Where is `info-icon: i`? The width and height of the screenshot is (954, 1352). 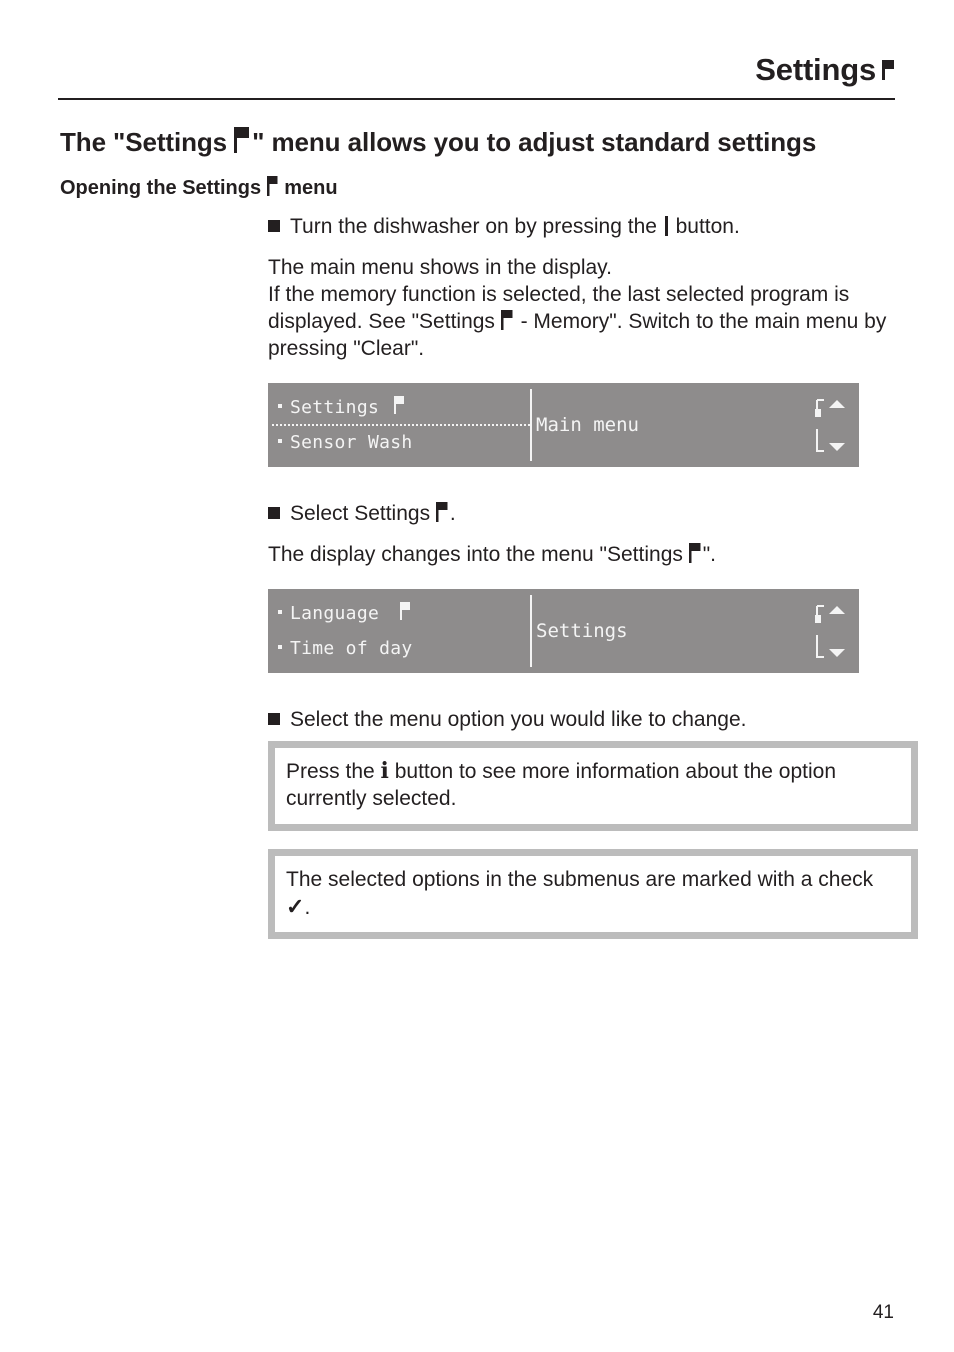 info-icon: i is located at coordinates (384, 771).